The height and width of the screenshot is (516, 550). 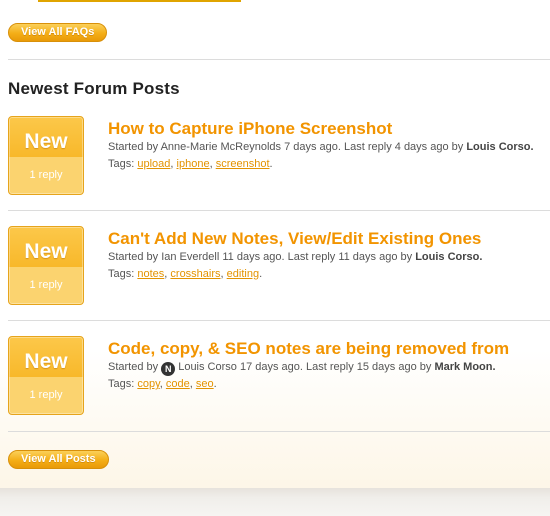 What do you see at coordinates (195, 274) in the screenshot?
I see `tag-link: crosshairs` at bounding box center [195, 274].